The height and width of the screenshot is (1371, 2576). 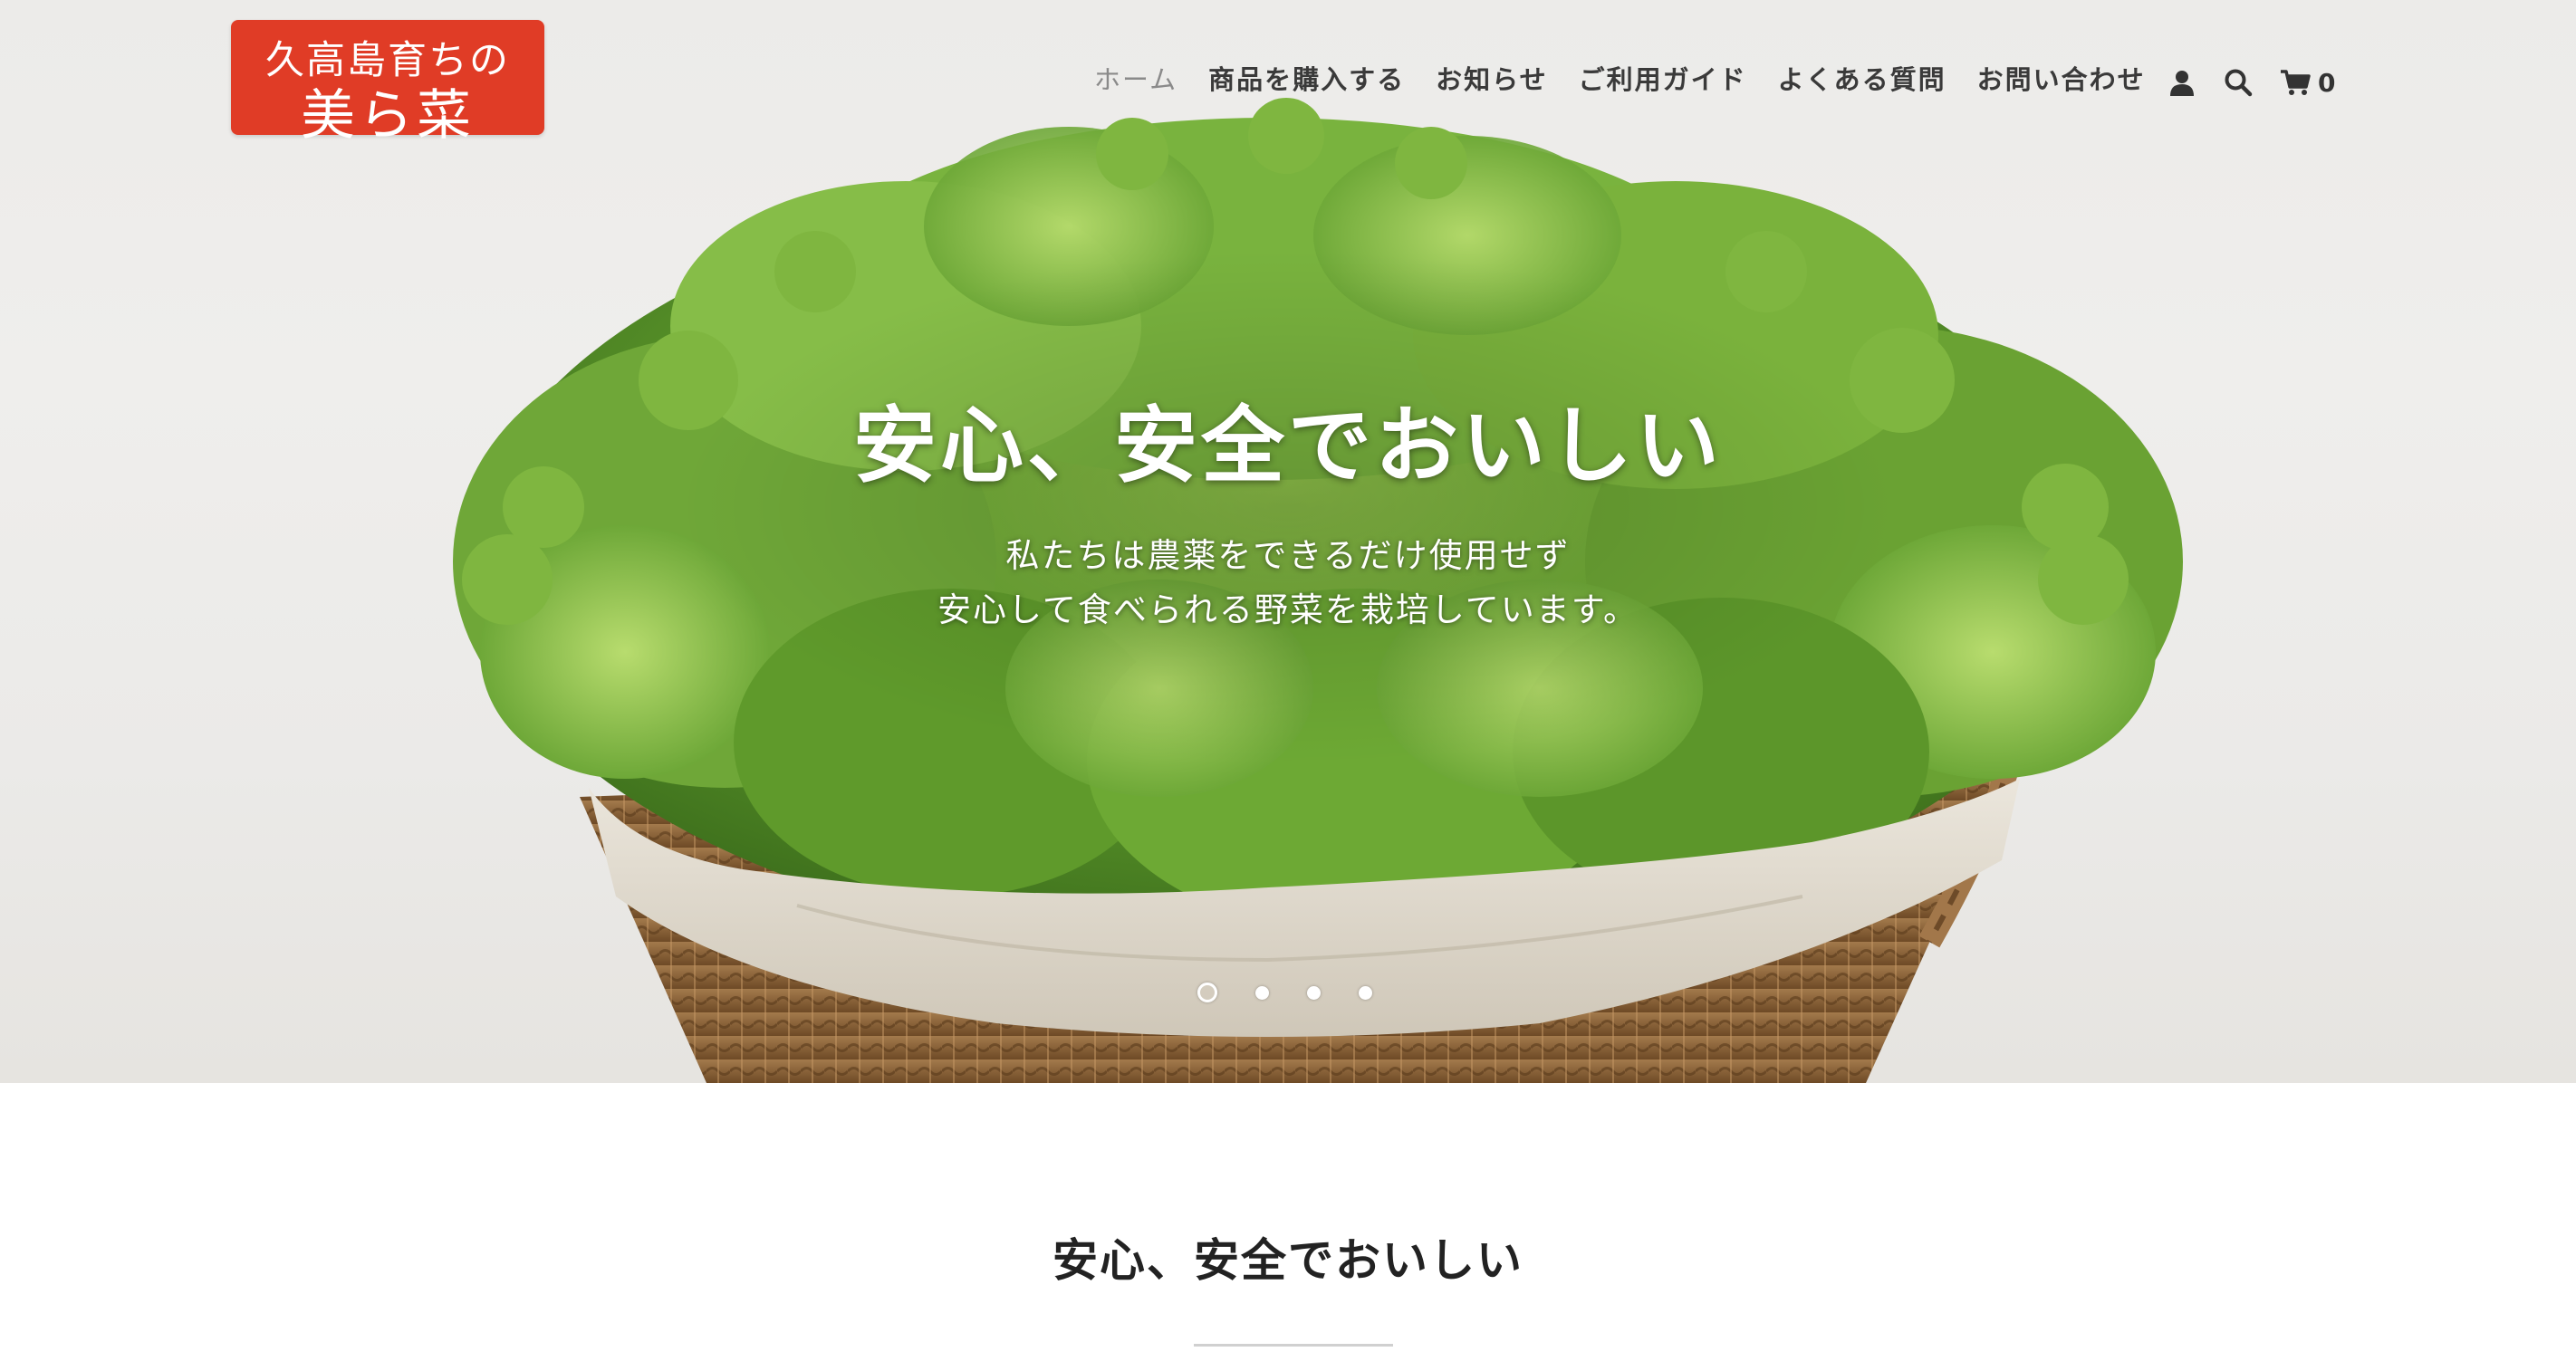 I want to click on hero-subtext: 私たちは農薬をできるだけ使用せず 安心して食べられる野菜を栽培しています。, so click(x=1288, y=583).